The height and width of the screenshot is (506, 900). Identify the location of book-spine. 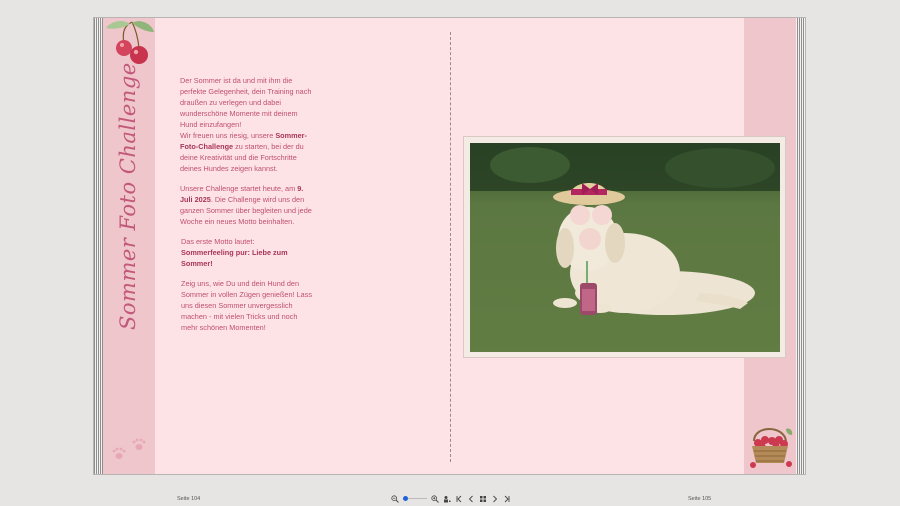
(450, 247).